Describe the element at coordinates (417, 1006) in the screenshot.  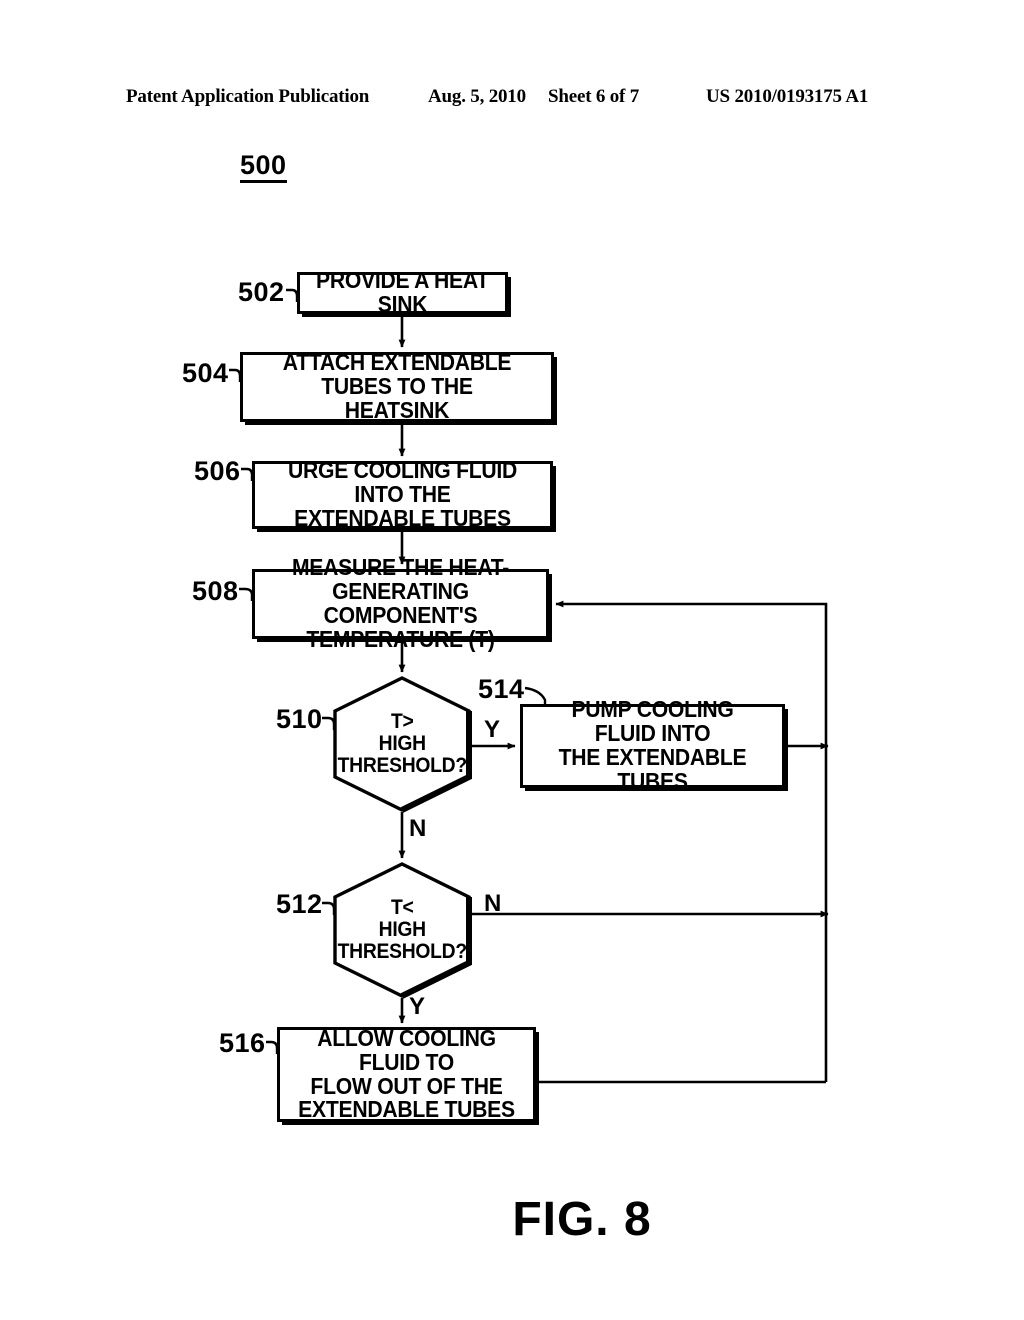
I see `branch-label-512-yes: Y` at that location.